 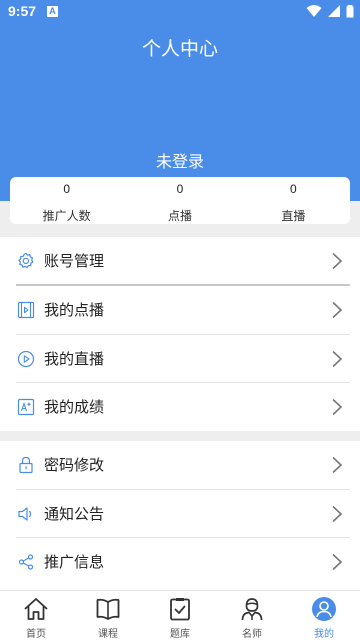 I want to click on nav-item-home: 首页, so click(x=36, y=615).